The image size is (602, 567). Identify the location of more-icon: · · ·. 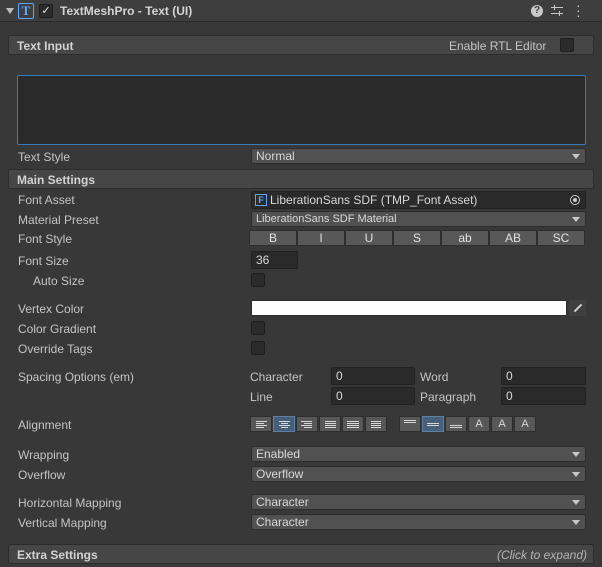
(578, 11).